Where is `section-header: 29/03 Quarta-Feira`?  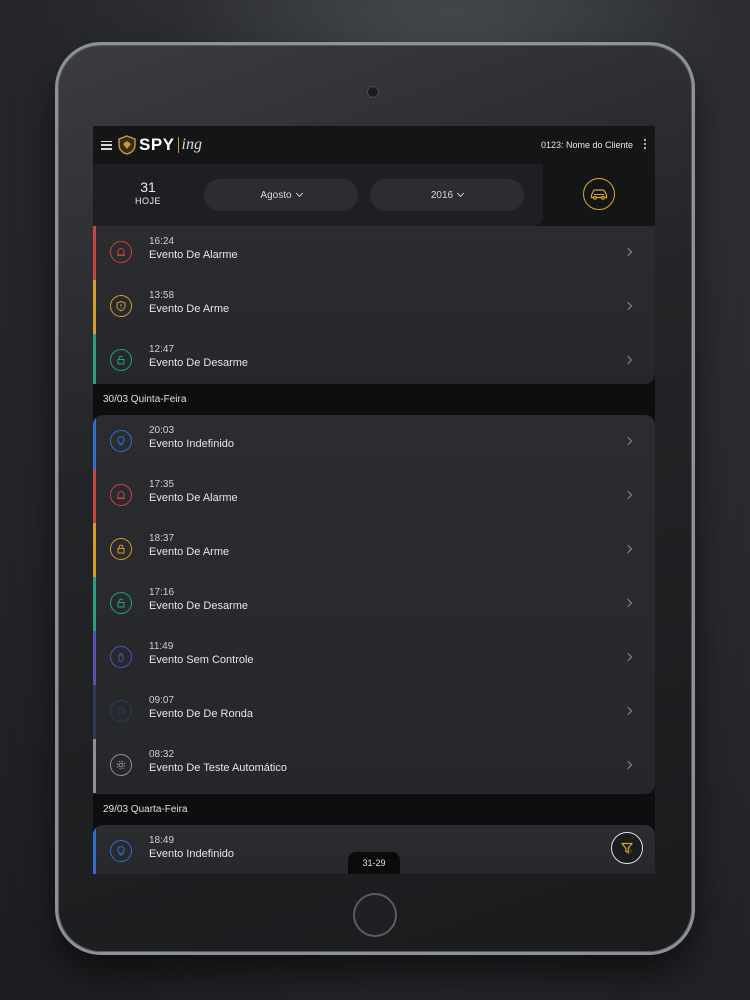
section-header: 29/03 Quarta-Feira is located at coordinates (145, 809).